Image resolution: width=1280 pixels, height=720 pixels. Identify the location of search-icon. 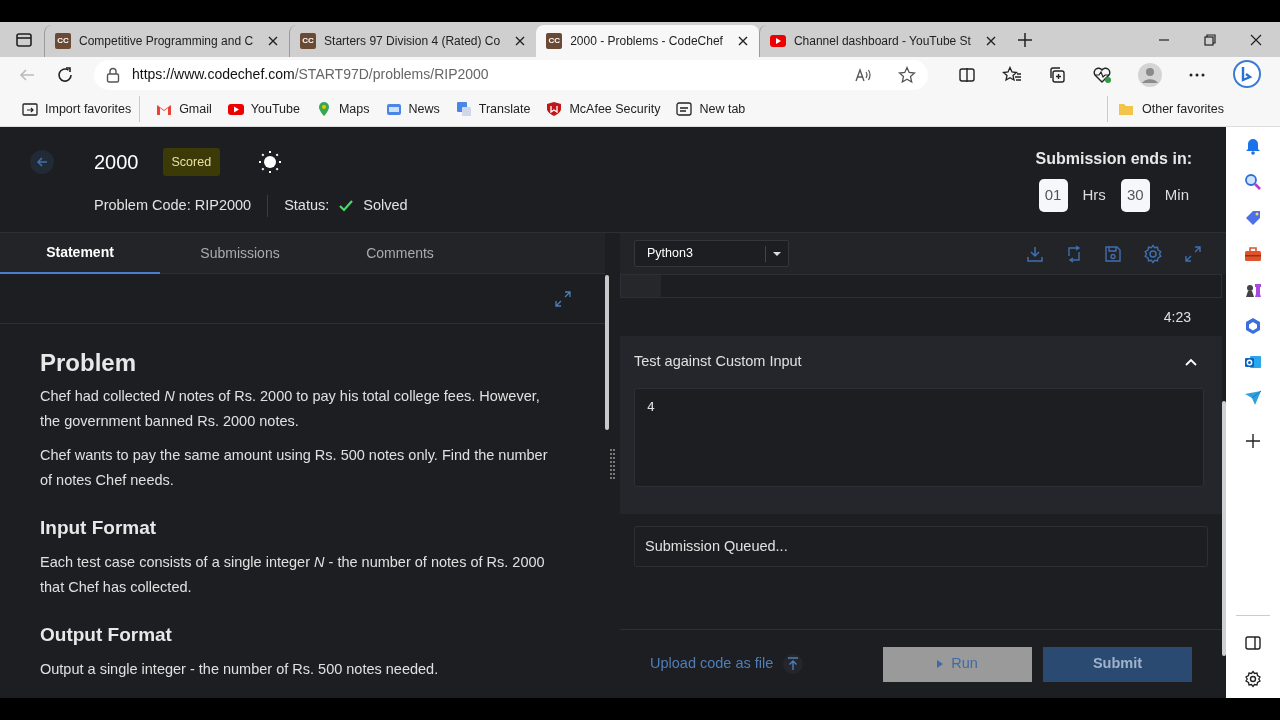
(1253, 182).